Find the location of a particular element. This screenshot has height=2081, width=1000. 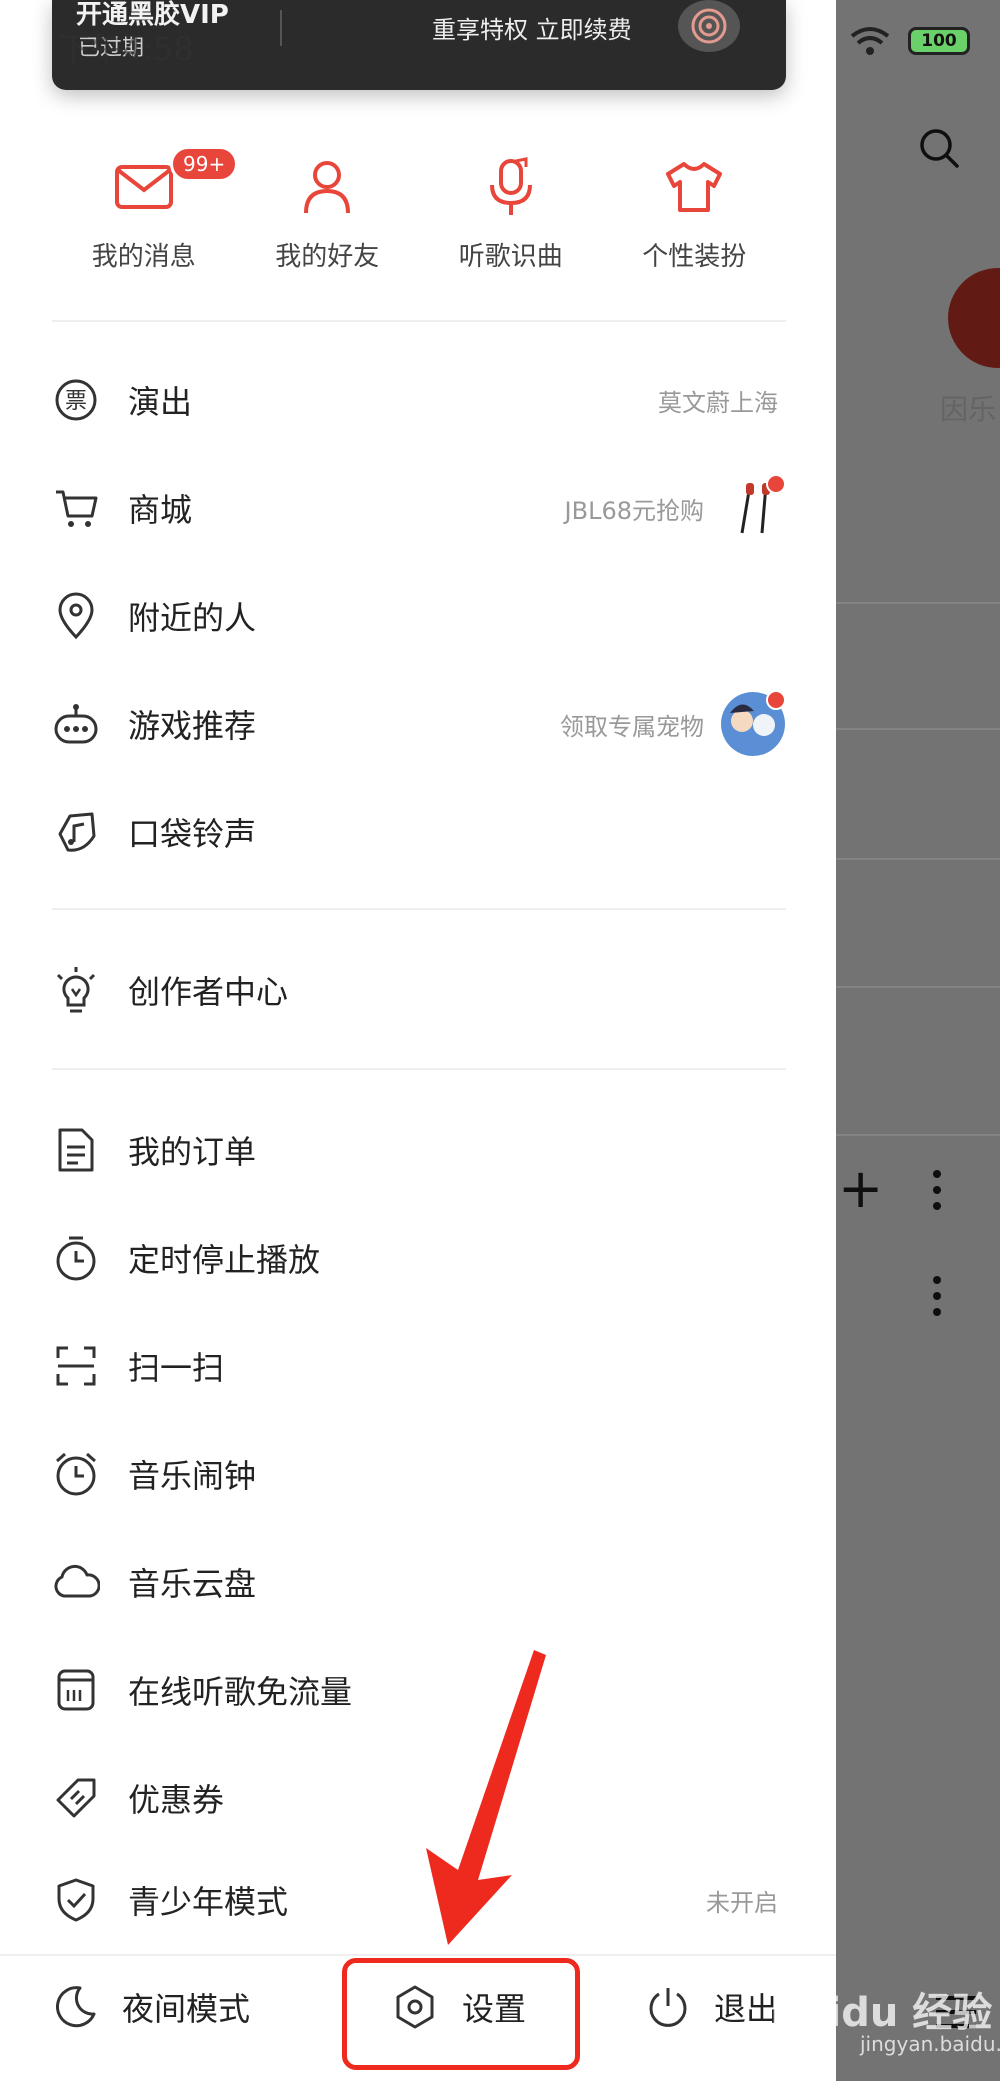

night-mode-button: 夜间模式 is located at coordinates (151, 2007).